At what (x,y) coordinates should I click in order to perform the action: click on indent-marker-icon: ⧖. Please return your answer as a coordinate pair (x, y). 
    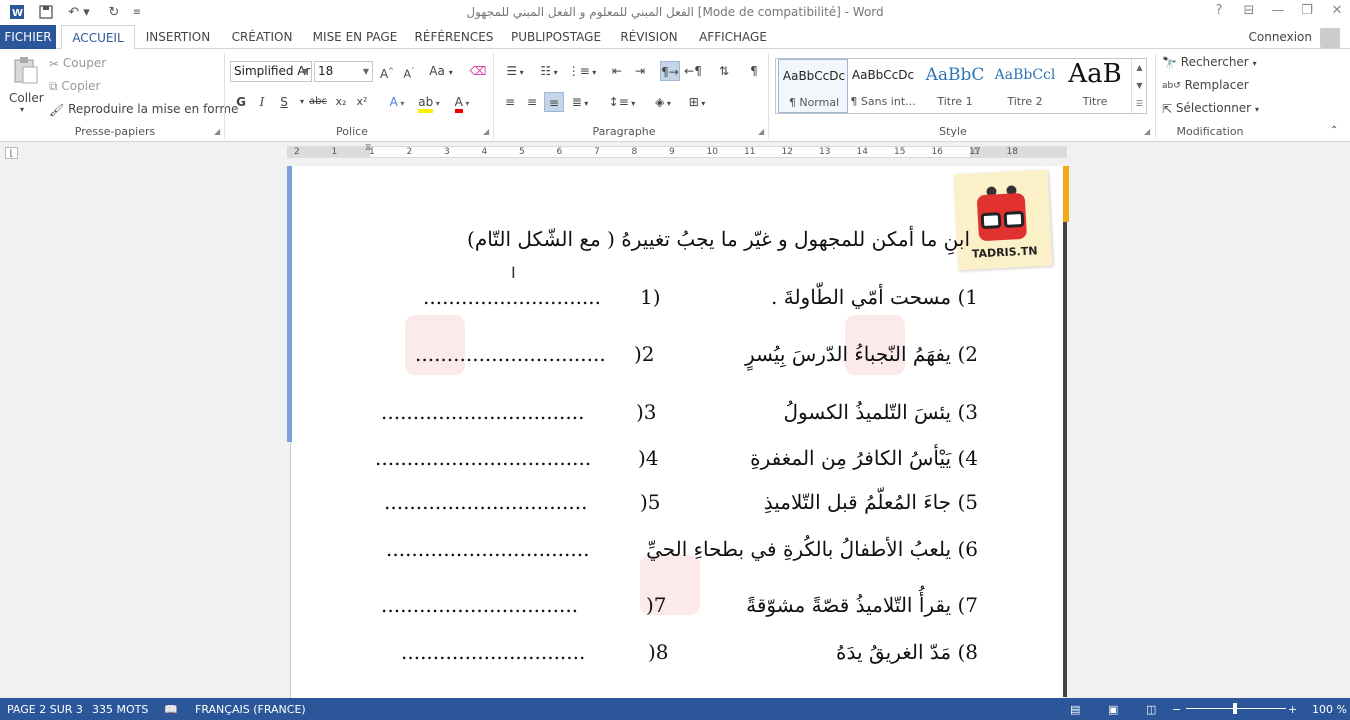
    Looking at the image, I should click on (368, 148).